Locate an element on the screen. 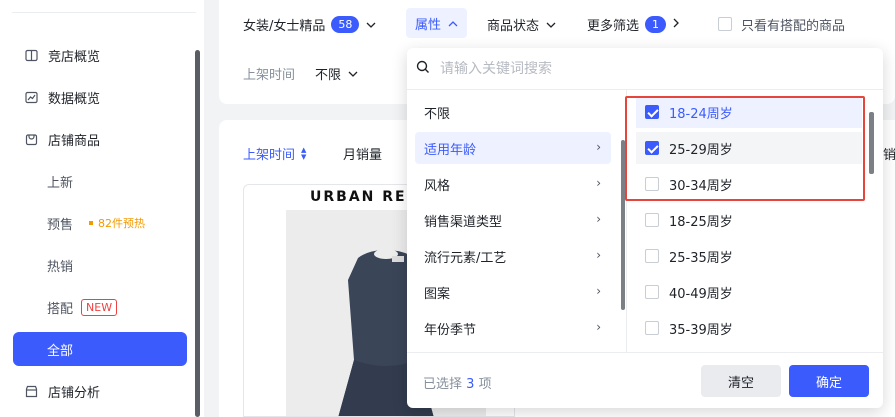 The height and width of the screenshot is (417, 895). product-status-filter: 商品状态 is located at coordinates (521, 24).